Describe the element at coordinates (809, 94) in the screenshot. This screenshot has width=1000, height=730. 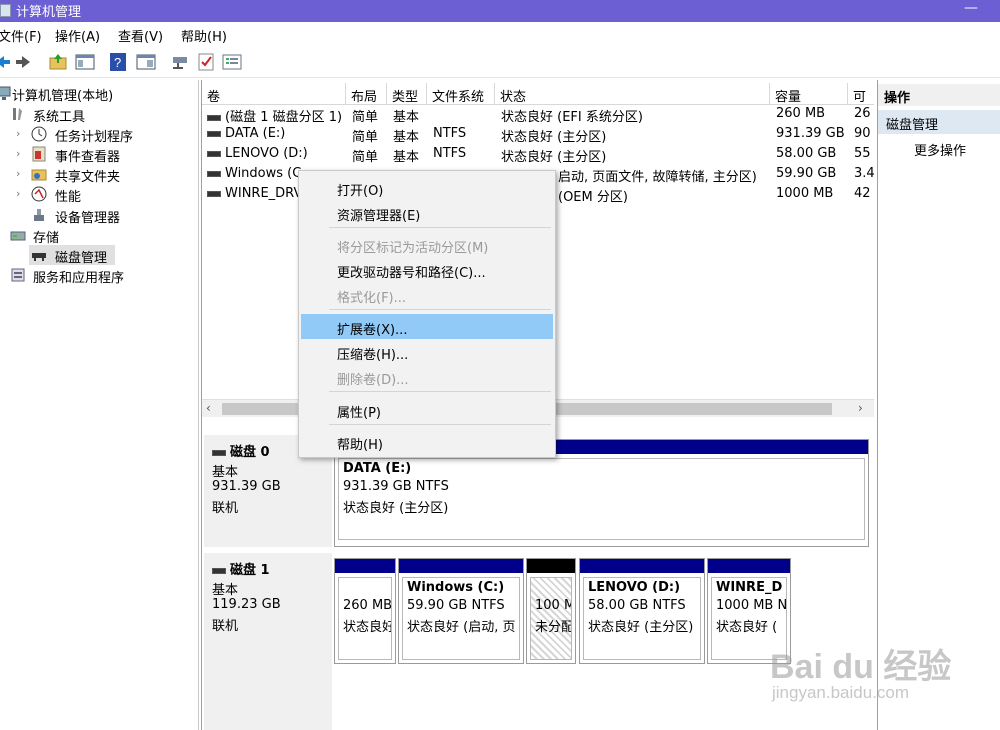
I see `column-header-capacity: 容量` at that location.